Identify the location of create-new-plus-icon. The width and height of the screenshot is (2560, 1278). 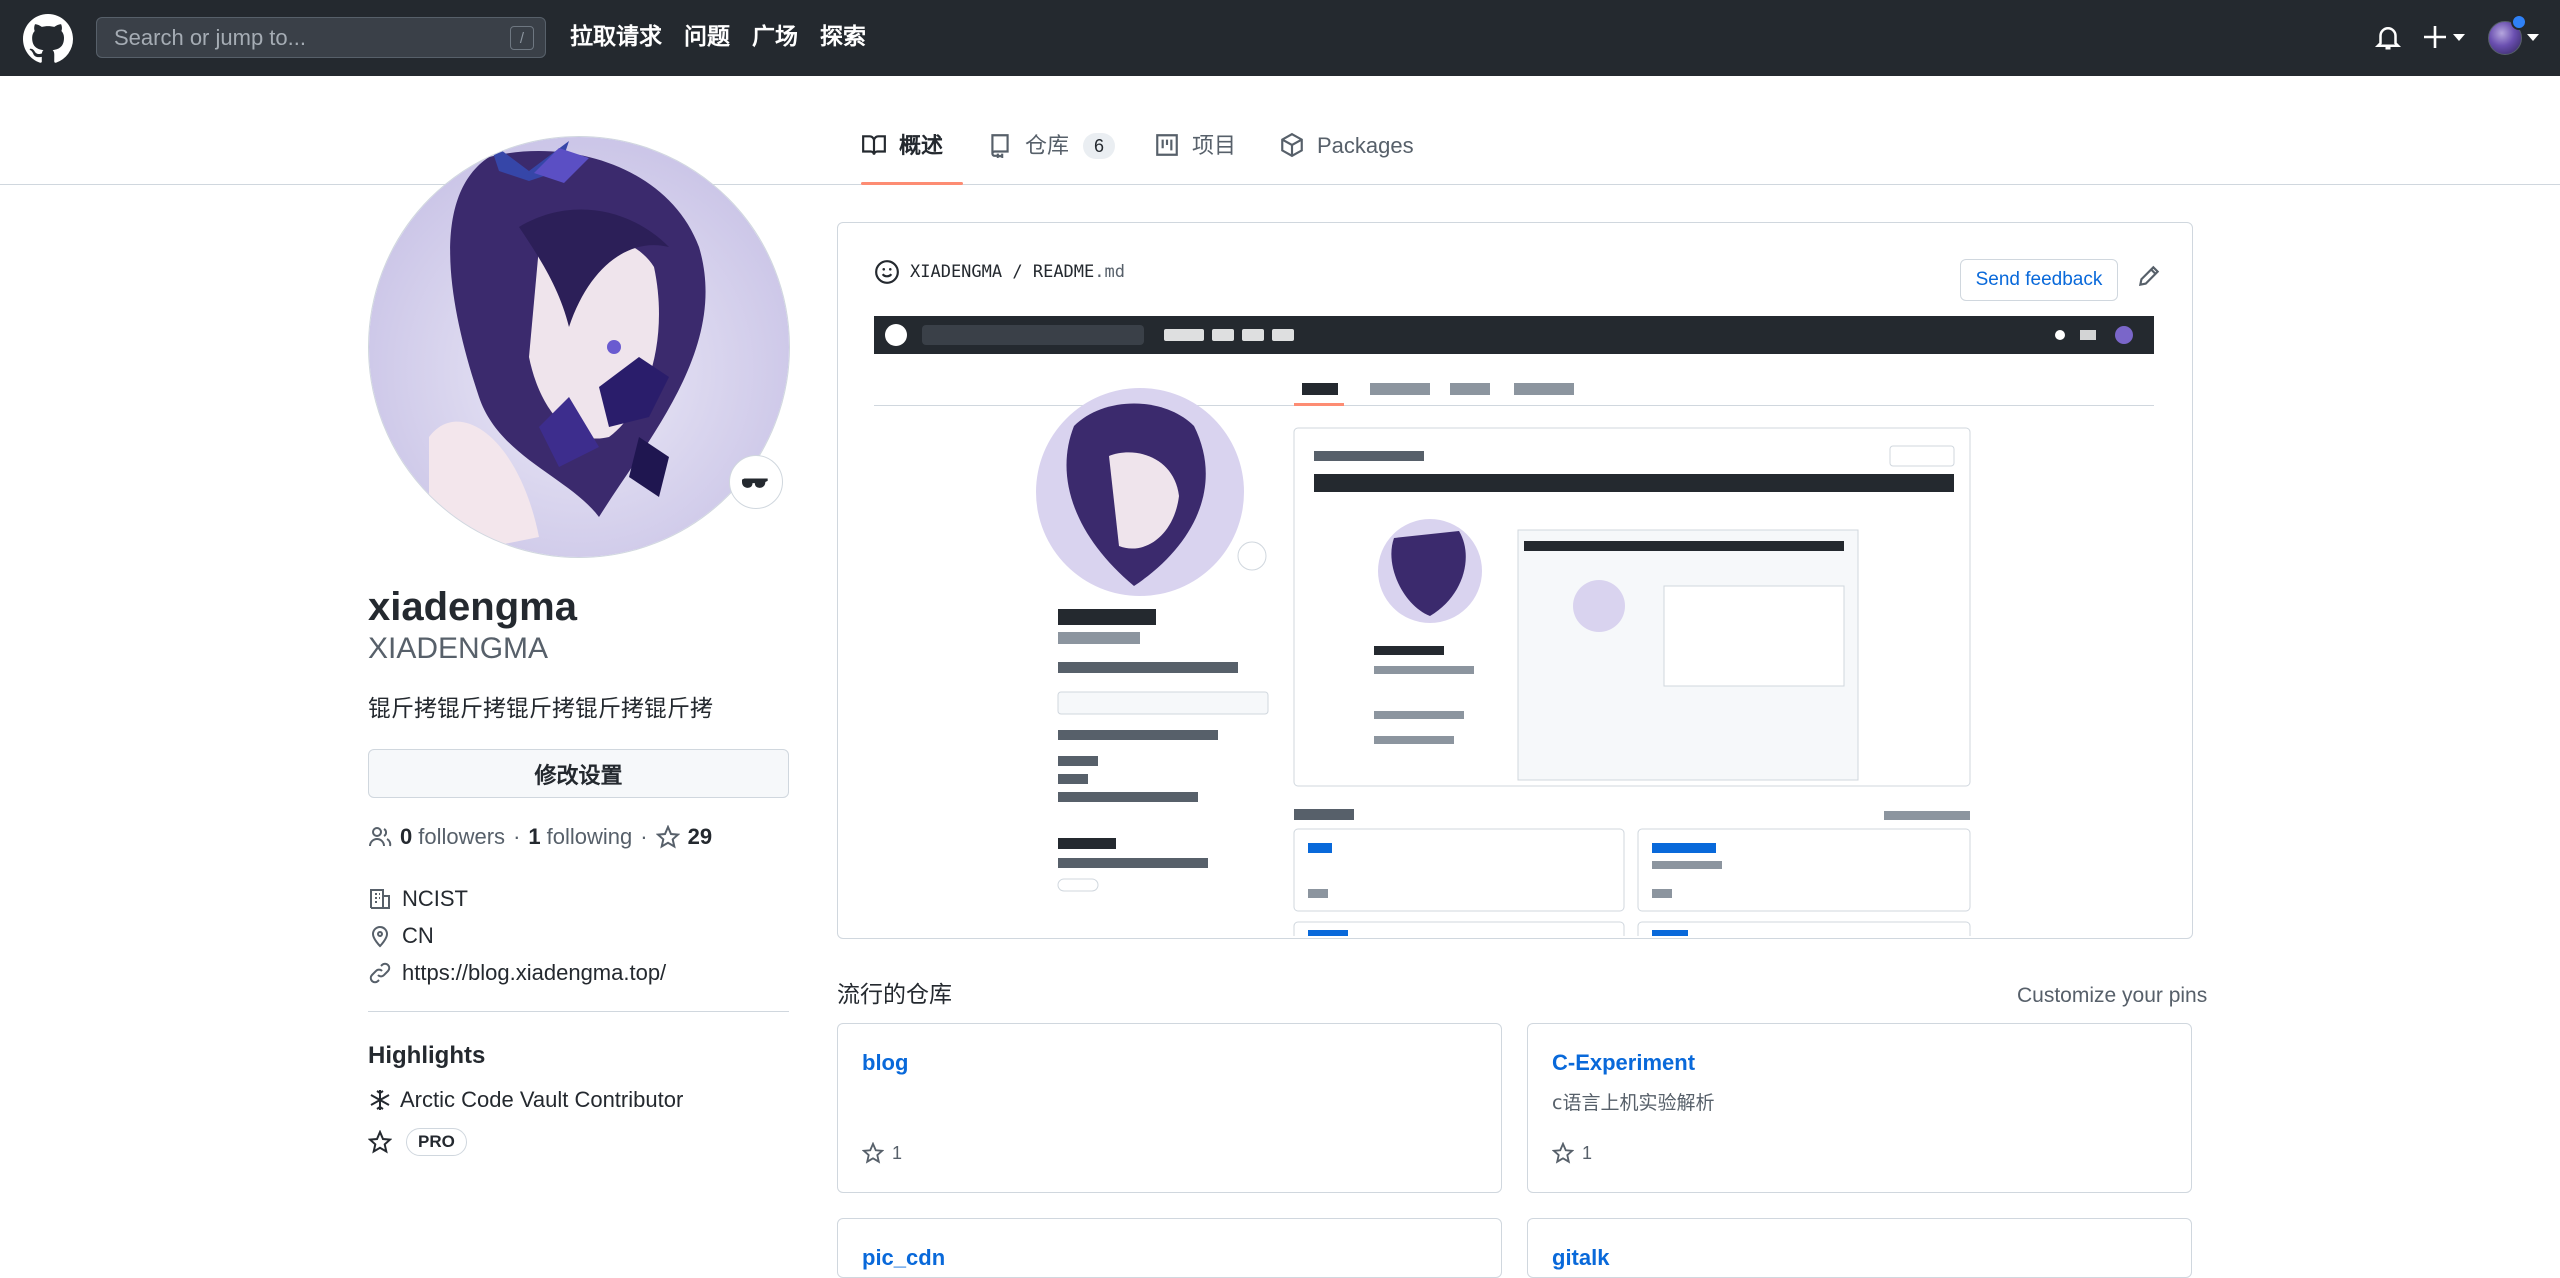
(2445, 37).